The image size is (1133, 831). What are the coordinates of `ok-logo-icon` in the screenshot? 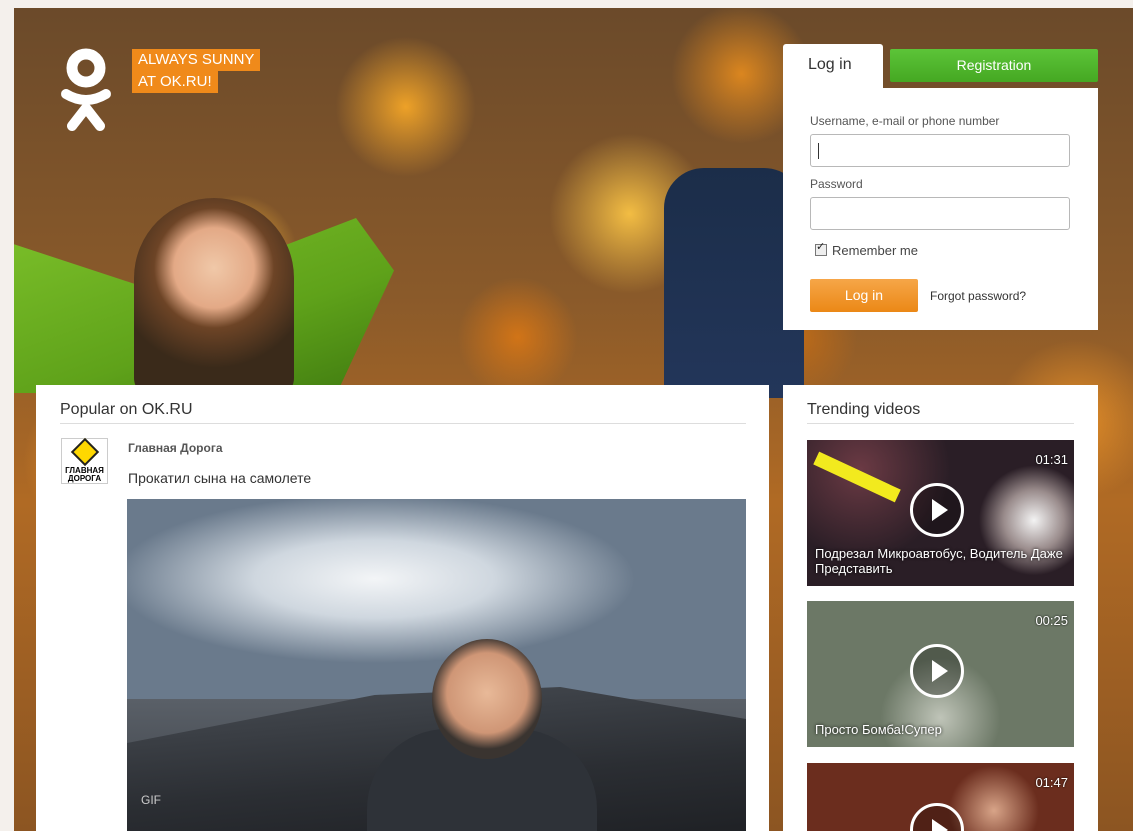 It's located at (86, 90).